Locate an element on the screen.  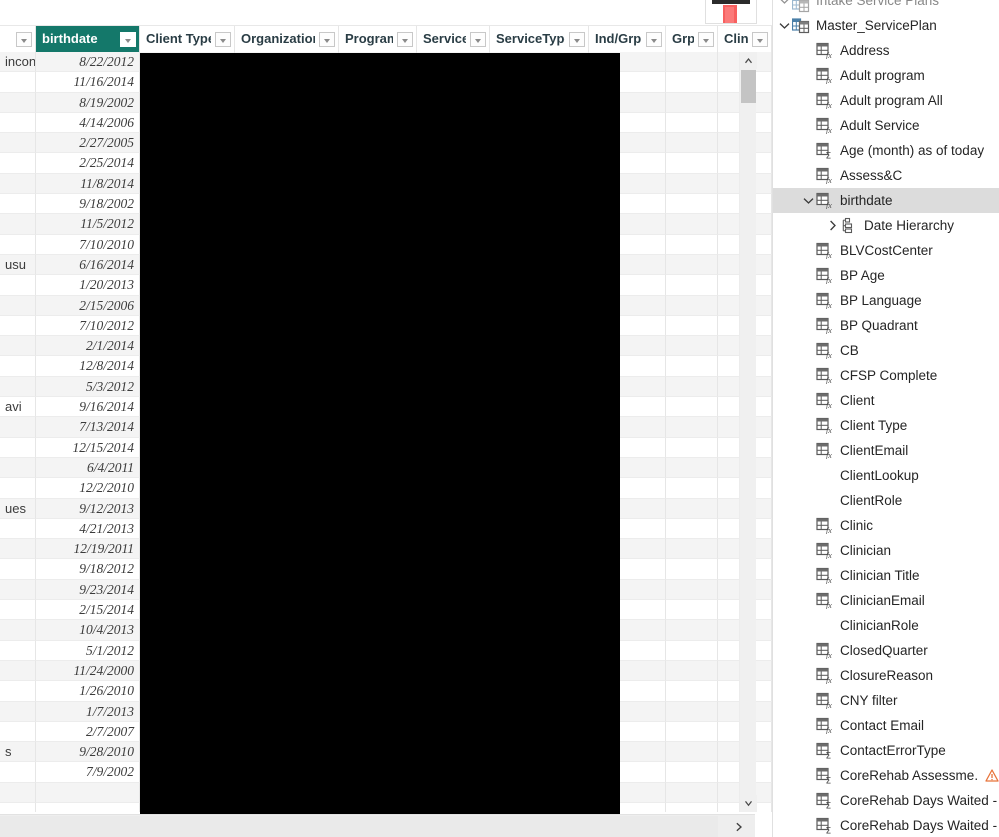
cell-birthdate: 2/7/2007 is located at coordinates (88, 732).